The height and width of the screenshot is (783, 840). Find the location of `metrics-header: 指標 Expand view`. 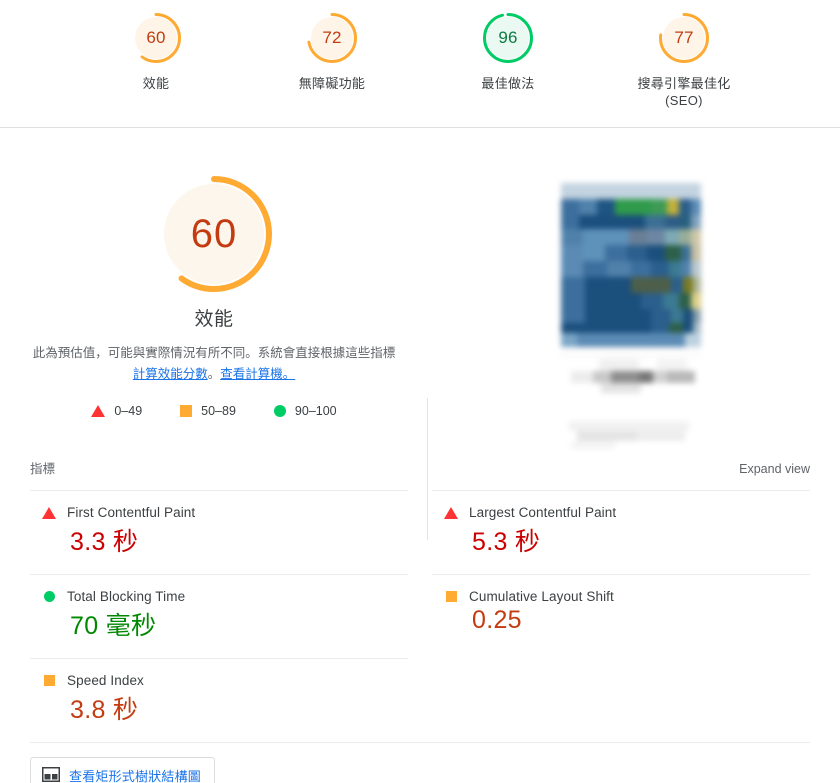

metrics-header: 指標 Expand view is located at coordinates (420, 474).